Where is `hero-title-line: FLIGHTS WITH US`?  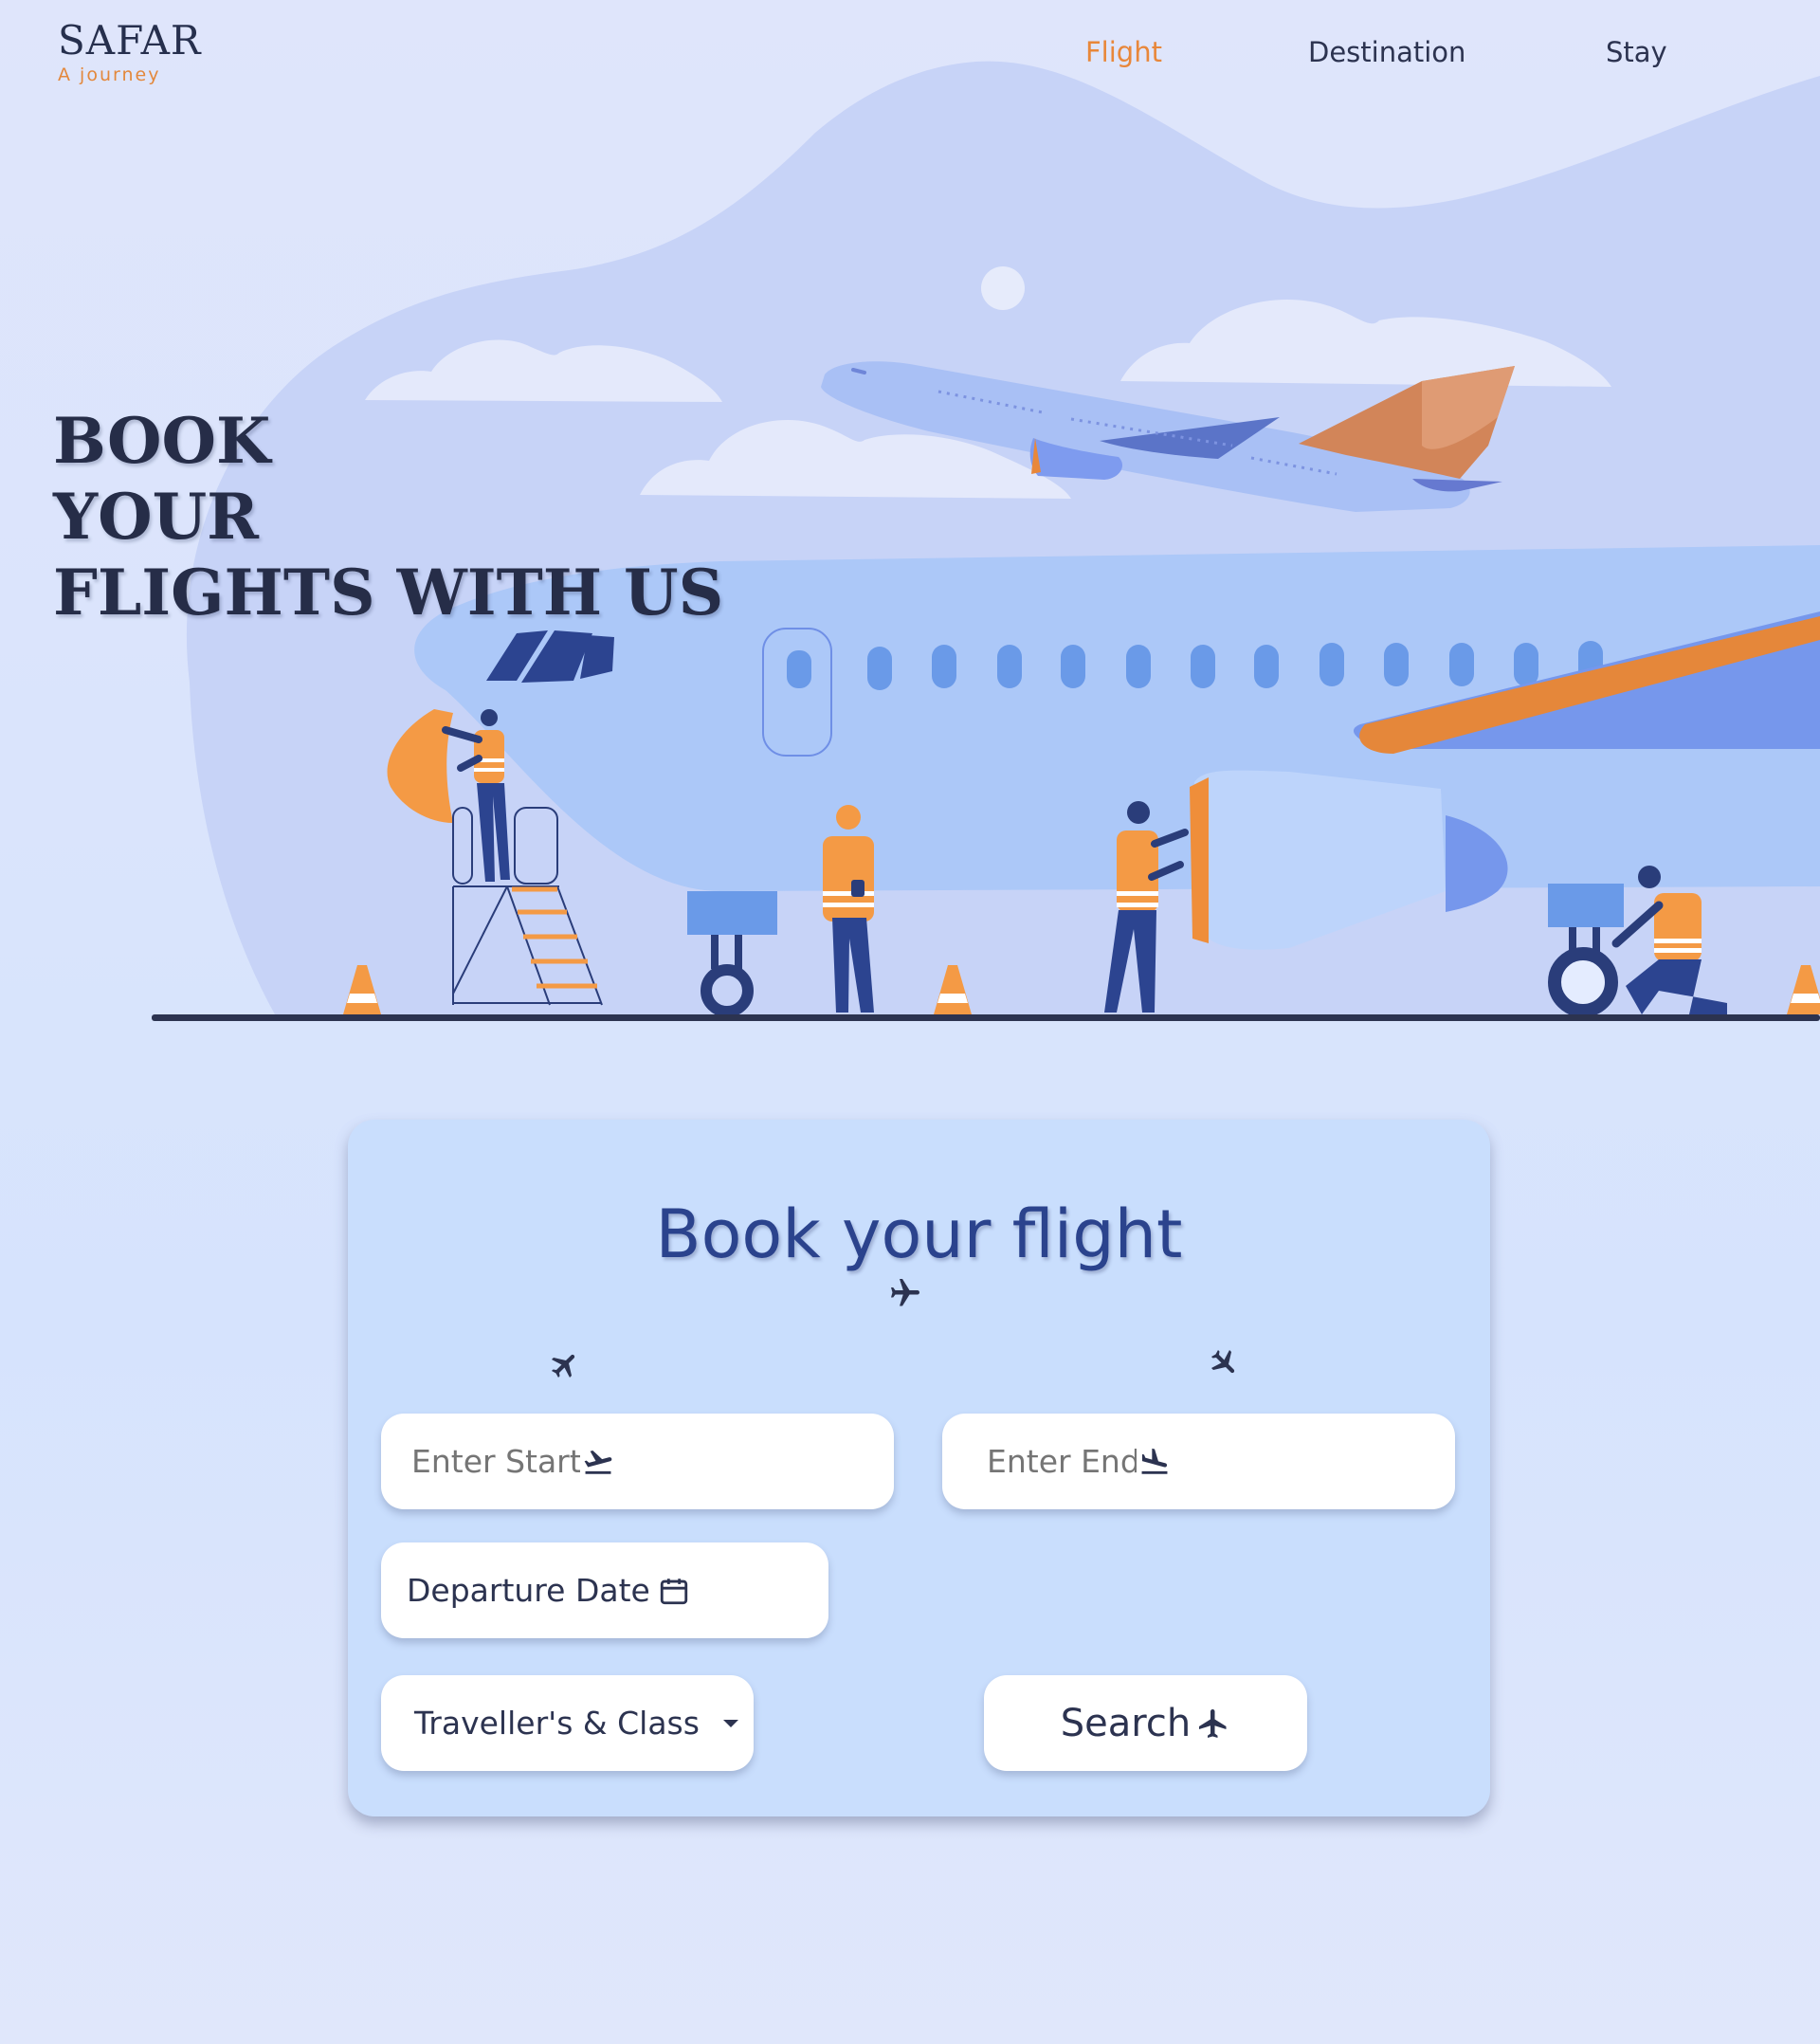 hero-title-line: FLIGHTS WITH US is located at coordinates (388, 593).